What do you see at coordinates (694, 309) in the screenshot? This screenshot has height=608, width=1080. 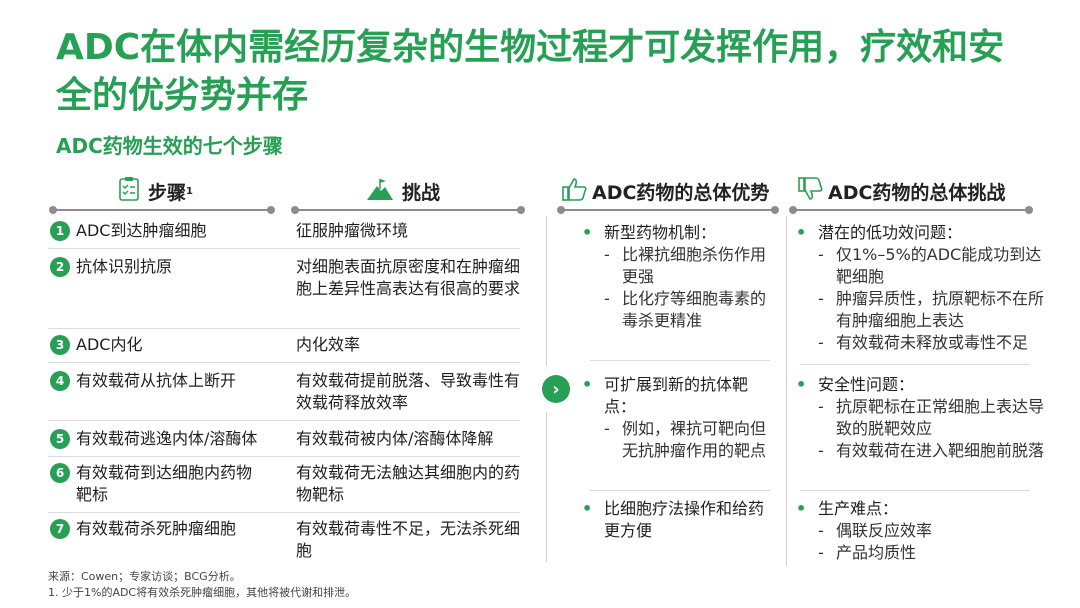 I see `advantage-sub-text: 比化疗等细胞毒素的毒杀更精准` at bounding box center [694, 309].